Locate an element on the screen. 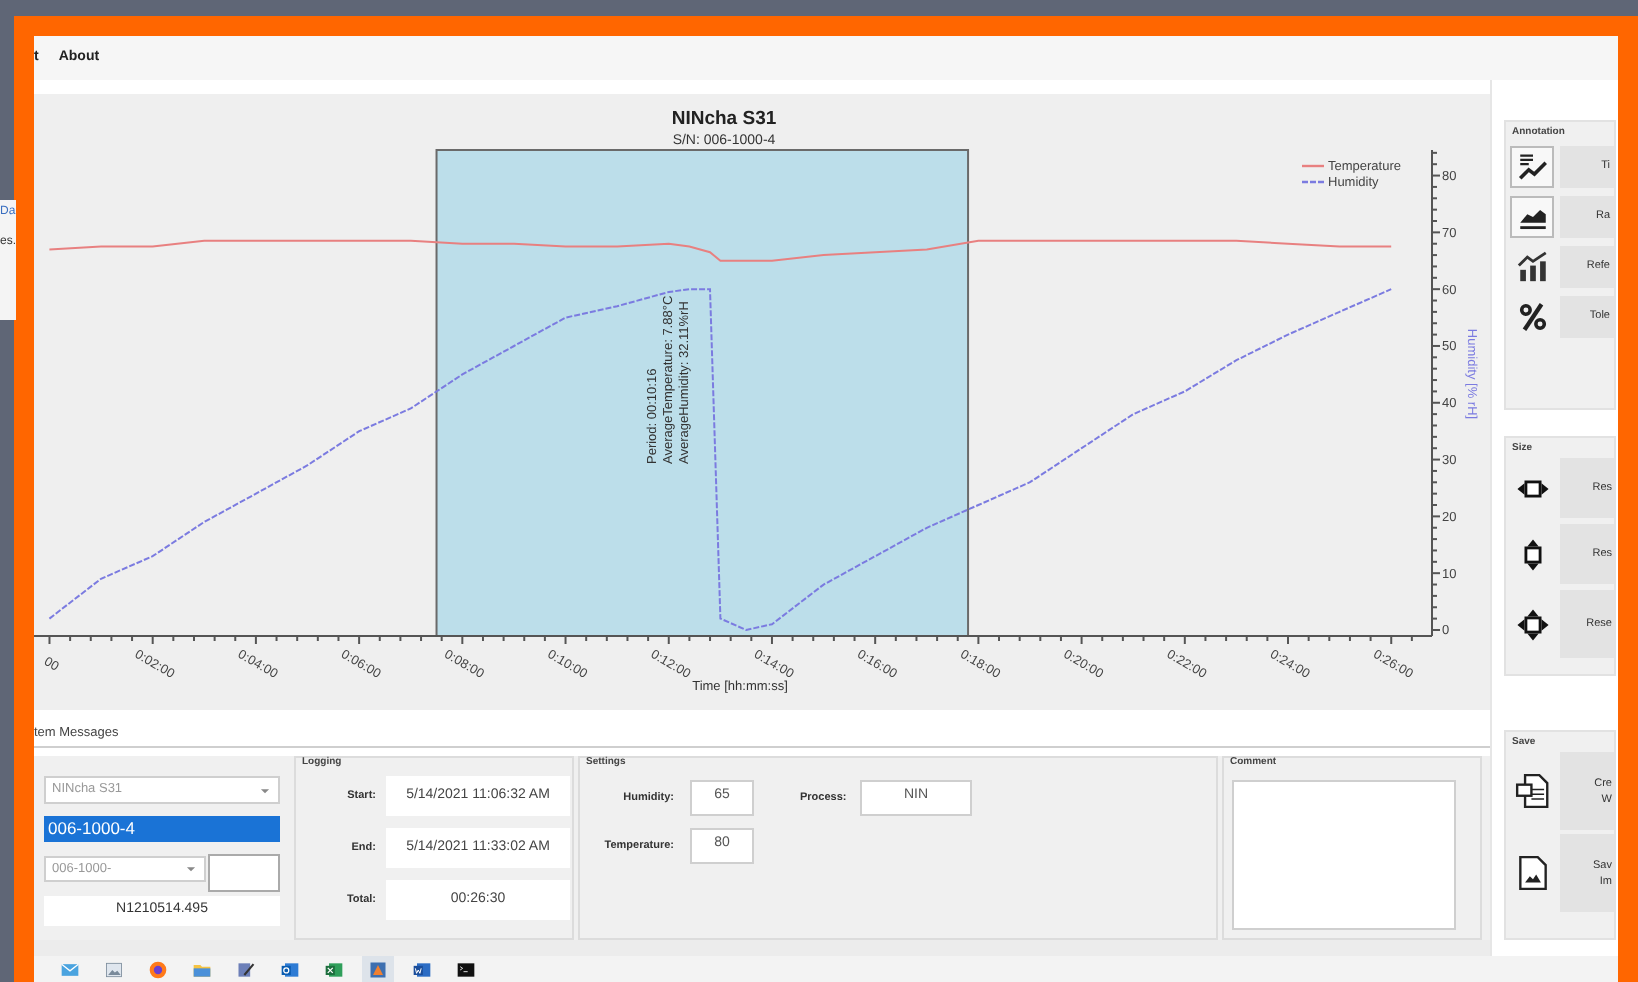 The width and height of the screenshot is (1638, 982). bar-chart-icon is located at coordinates (1532, 267).